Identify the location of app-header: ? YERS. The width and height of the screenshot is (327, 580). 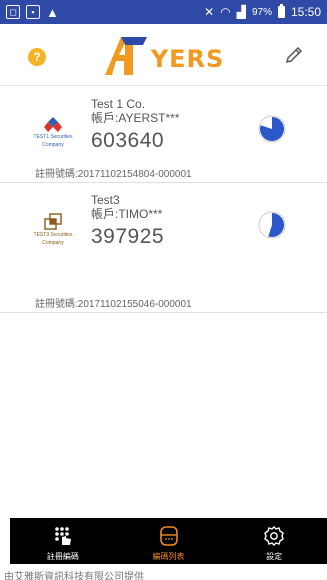
(163, 55).